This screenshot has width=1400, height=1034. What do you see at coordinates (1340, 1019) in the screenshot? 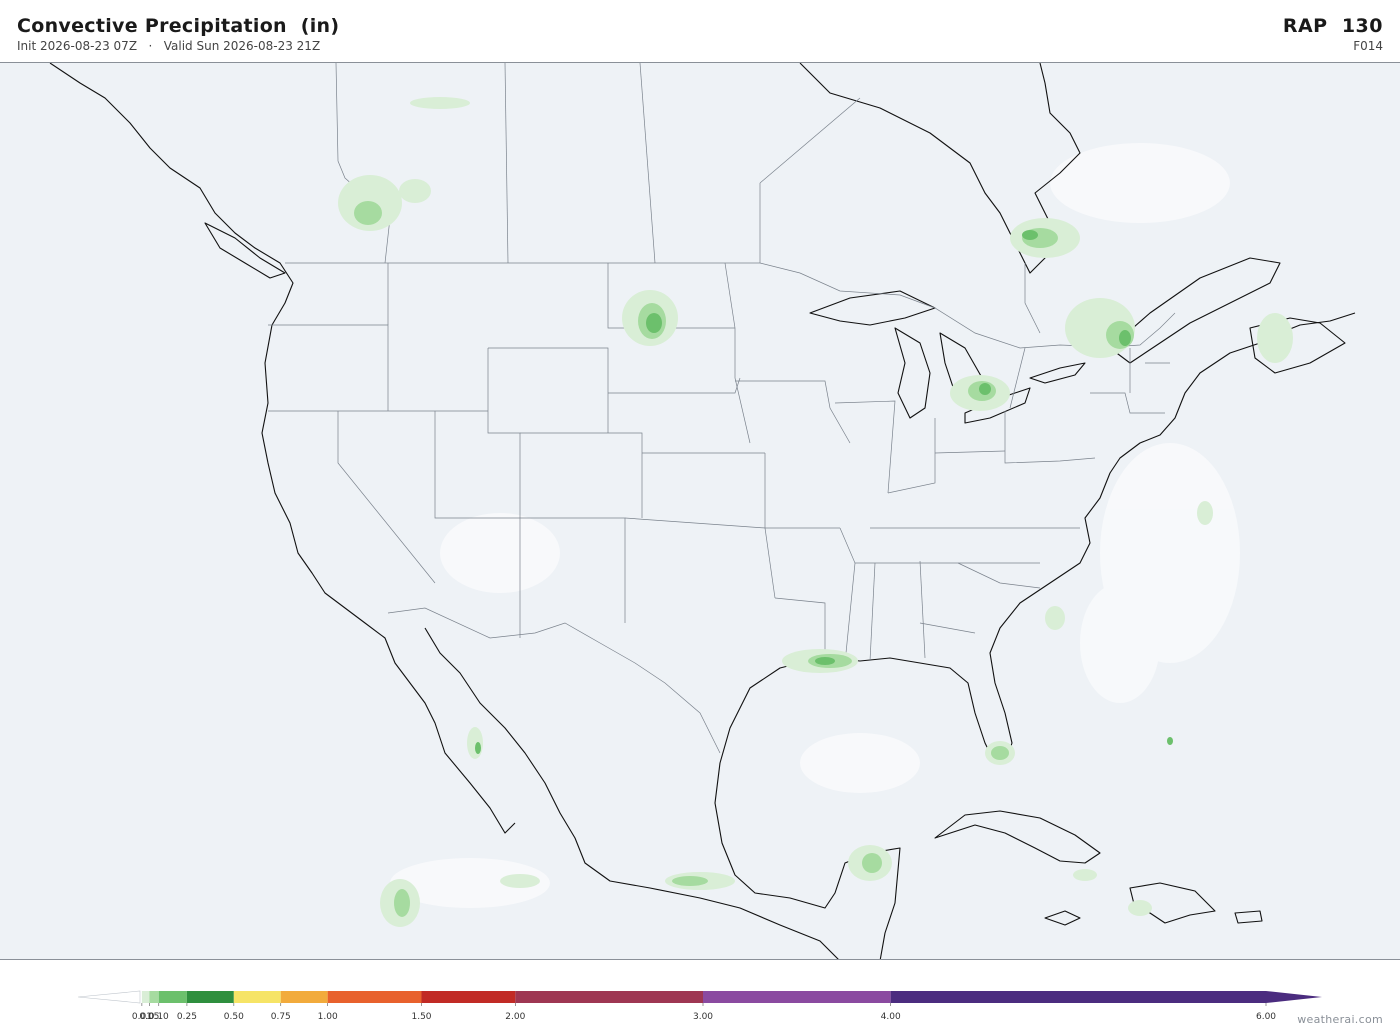
I see `site-credit: weatherai.com` at bounding box center [1340, 1019].